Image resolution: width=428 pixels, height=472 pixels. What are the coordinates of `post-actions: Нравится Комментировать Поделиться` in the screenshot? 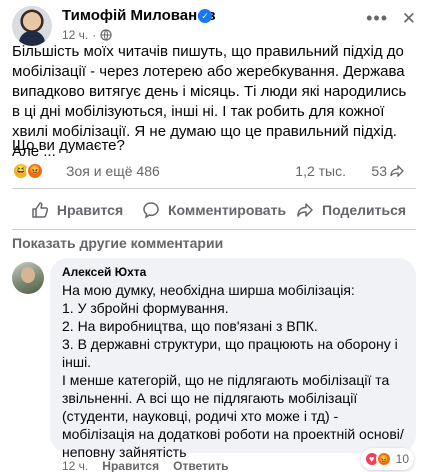 It's located at (214, 210).